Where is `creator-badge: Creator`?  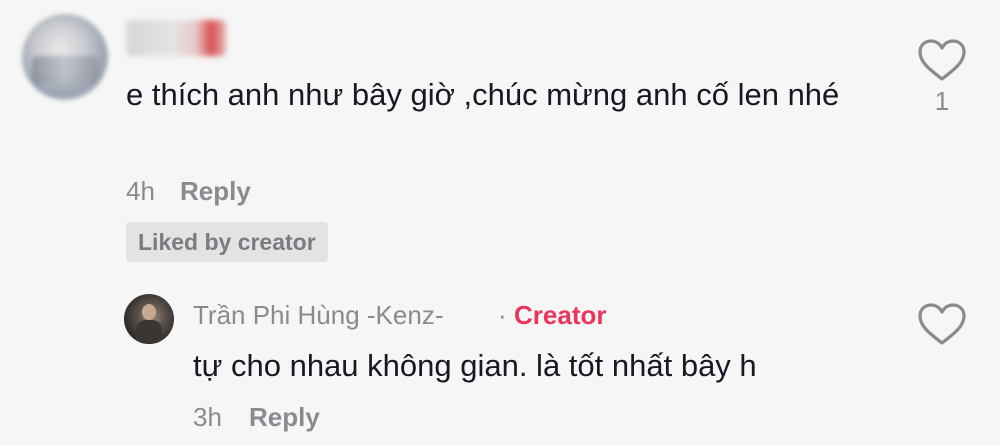
creator-badge: Creator is located at coordinates (560, 315).